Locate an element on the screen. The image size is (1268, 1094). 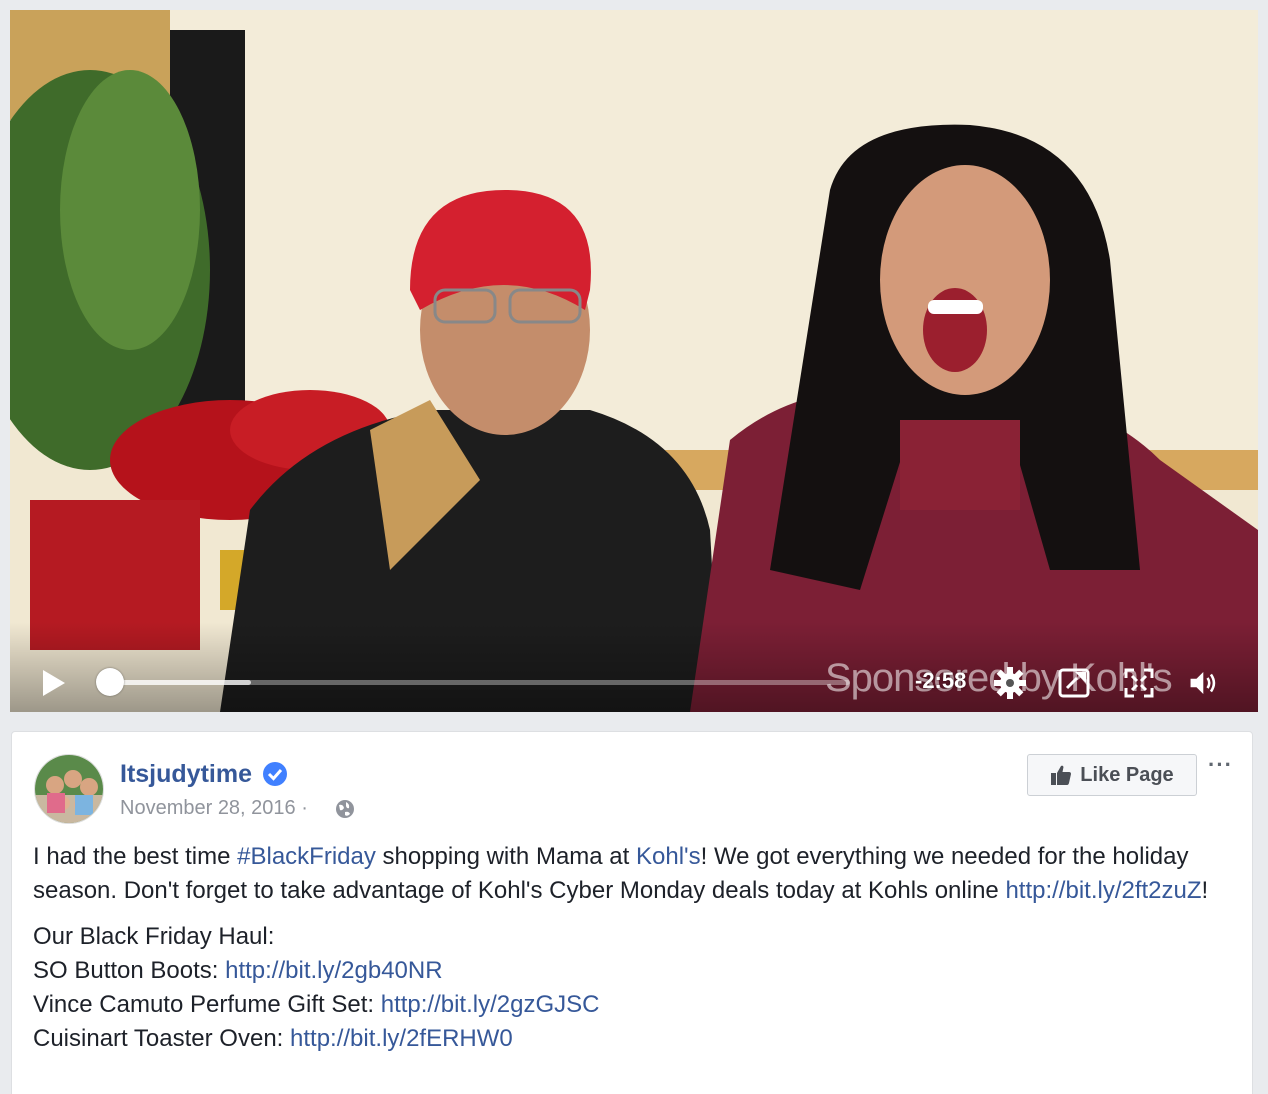
haul-item-link: http://bit.ly/2gzGJSC is located at coordinates (490, 1004).